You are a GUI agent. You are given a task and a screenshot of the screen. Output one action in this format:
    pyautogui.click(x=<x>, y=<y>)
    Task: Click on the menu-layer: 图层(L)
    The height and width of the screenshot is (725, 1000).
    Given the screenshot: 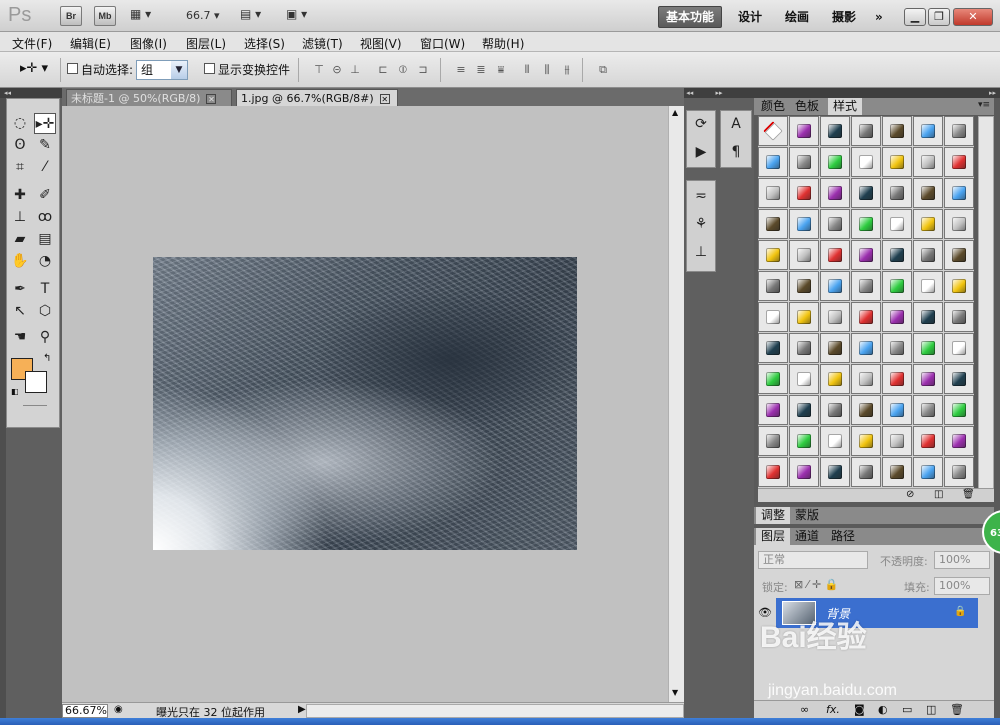 What is the action you would take?
    pyautogui.click(x=206, y=43)
    